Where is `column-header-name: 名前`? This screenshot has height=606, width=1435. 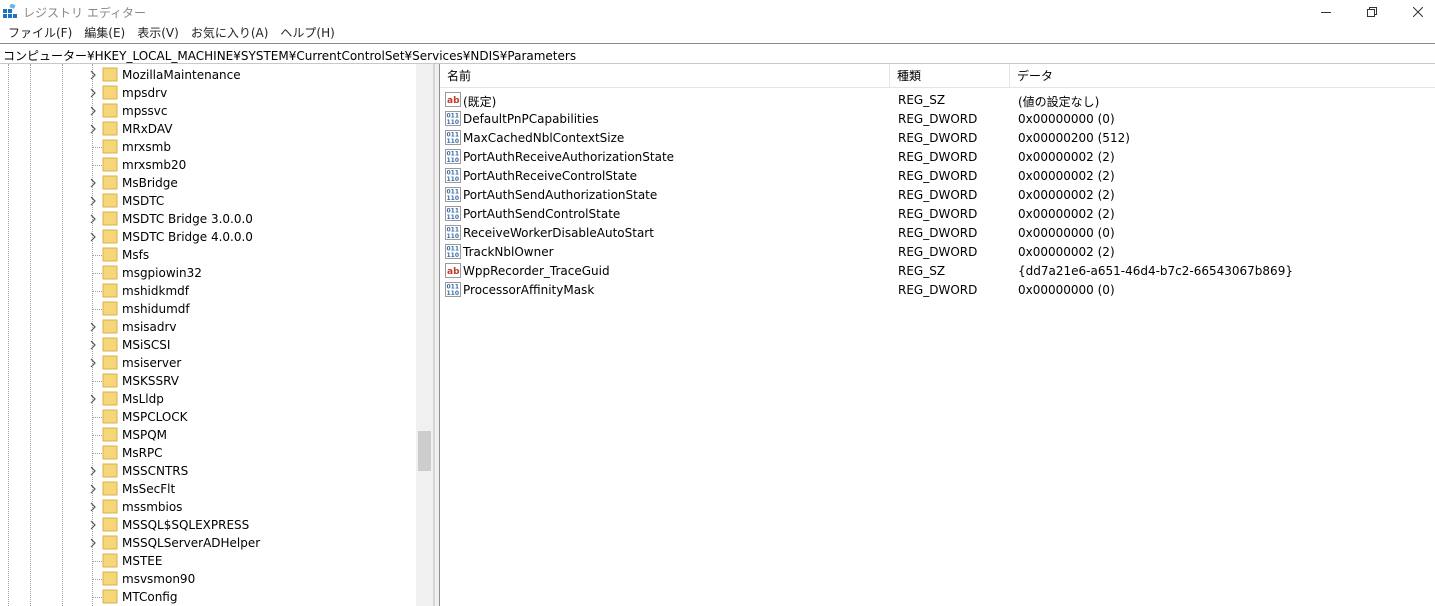 column-header-name: 名前 is located at coordinates (665, 76).